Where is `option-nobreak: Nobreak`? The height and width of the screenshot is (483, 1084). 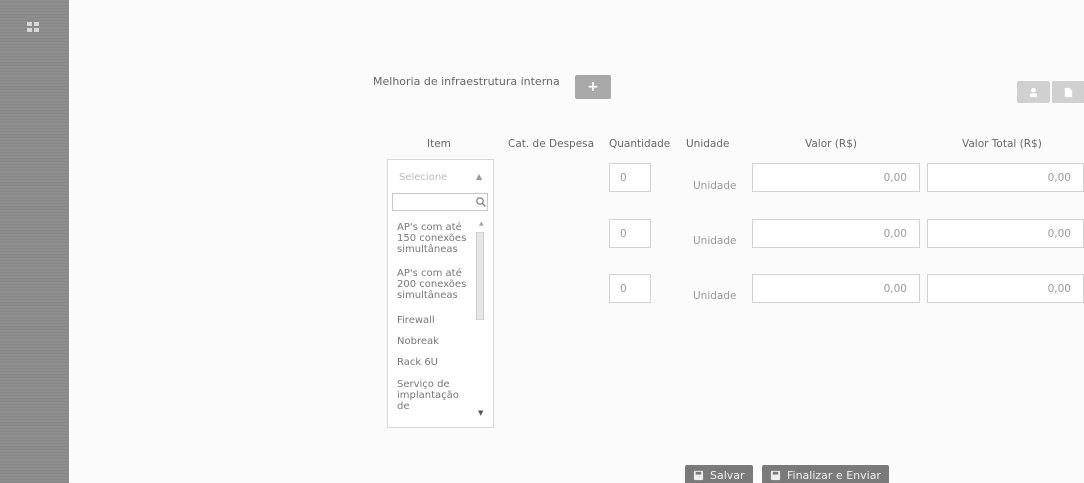
option-nobreak: Nobreak is located at coordinates (418, 341).